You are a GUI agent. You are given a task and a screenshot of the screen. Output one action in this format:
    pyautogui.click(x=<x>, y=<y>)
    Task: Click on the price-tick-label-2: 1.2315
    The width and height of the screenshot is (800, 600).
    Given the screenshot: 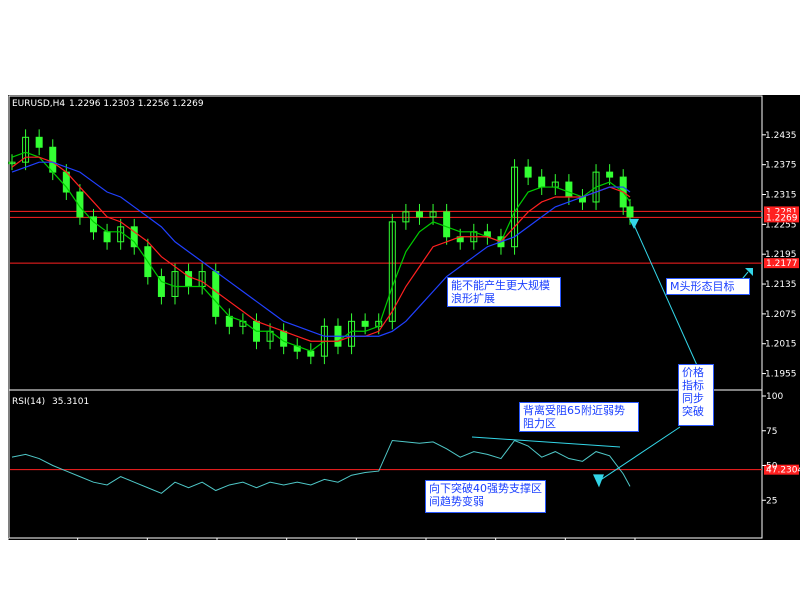 What is the action you would take?
    pyautogui.click(x=781, y=196)
    